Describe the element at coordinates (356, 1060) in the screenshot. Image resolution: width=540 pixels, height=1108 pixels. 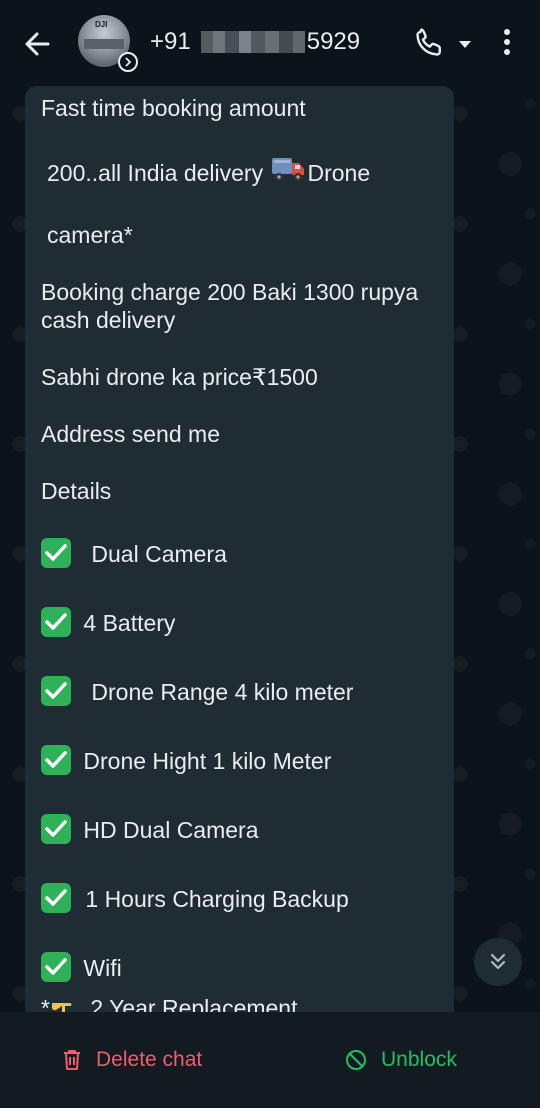
I see `block-circle-icon` at that location.